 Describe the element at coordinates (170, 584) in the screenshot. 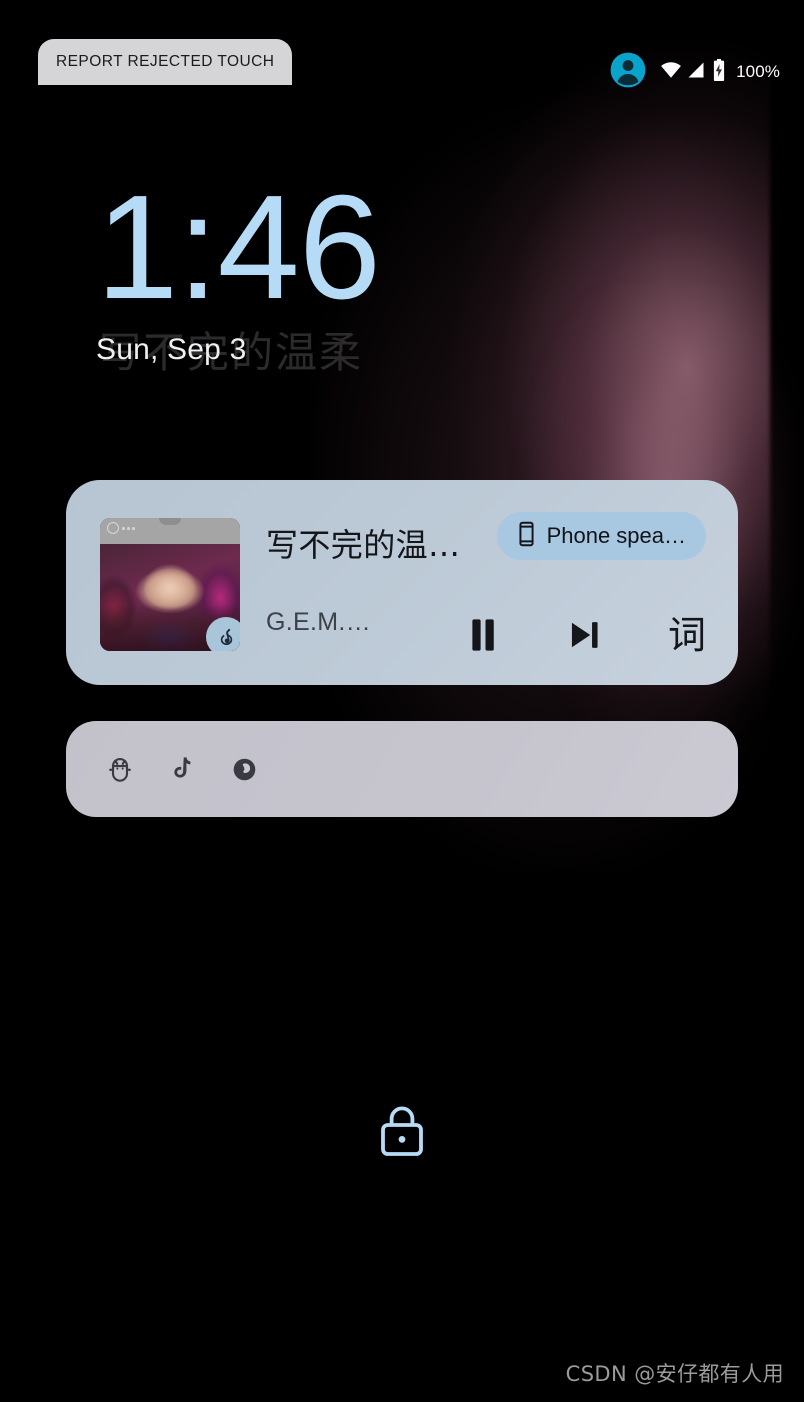

I see `album-art` at that location.